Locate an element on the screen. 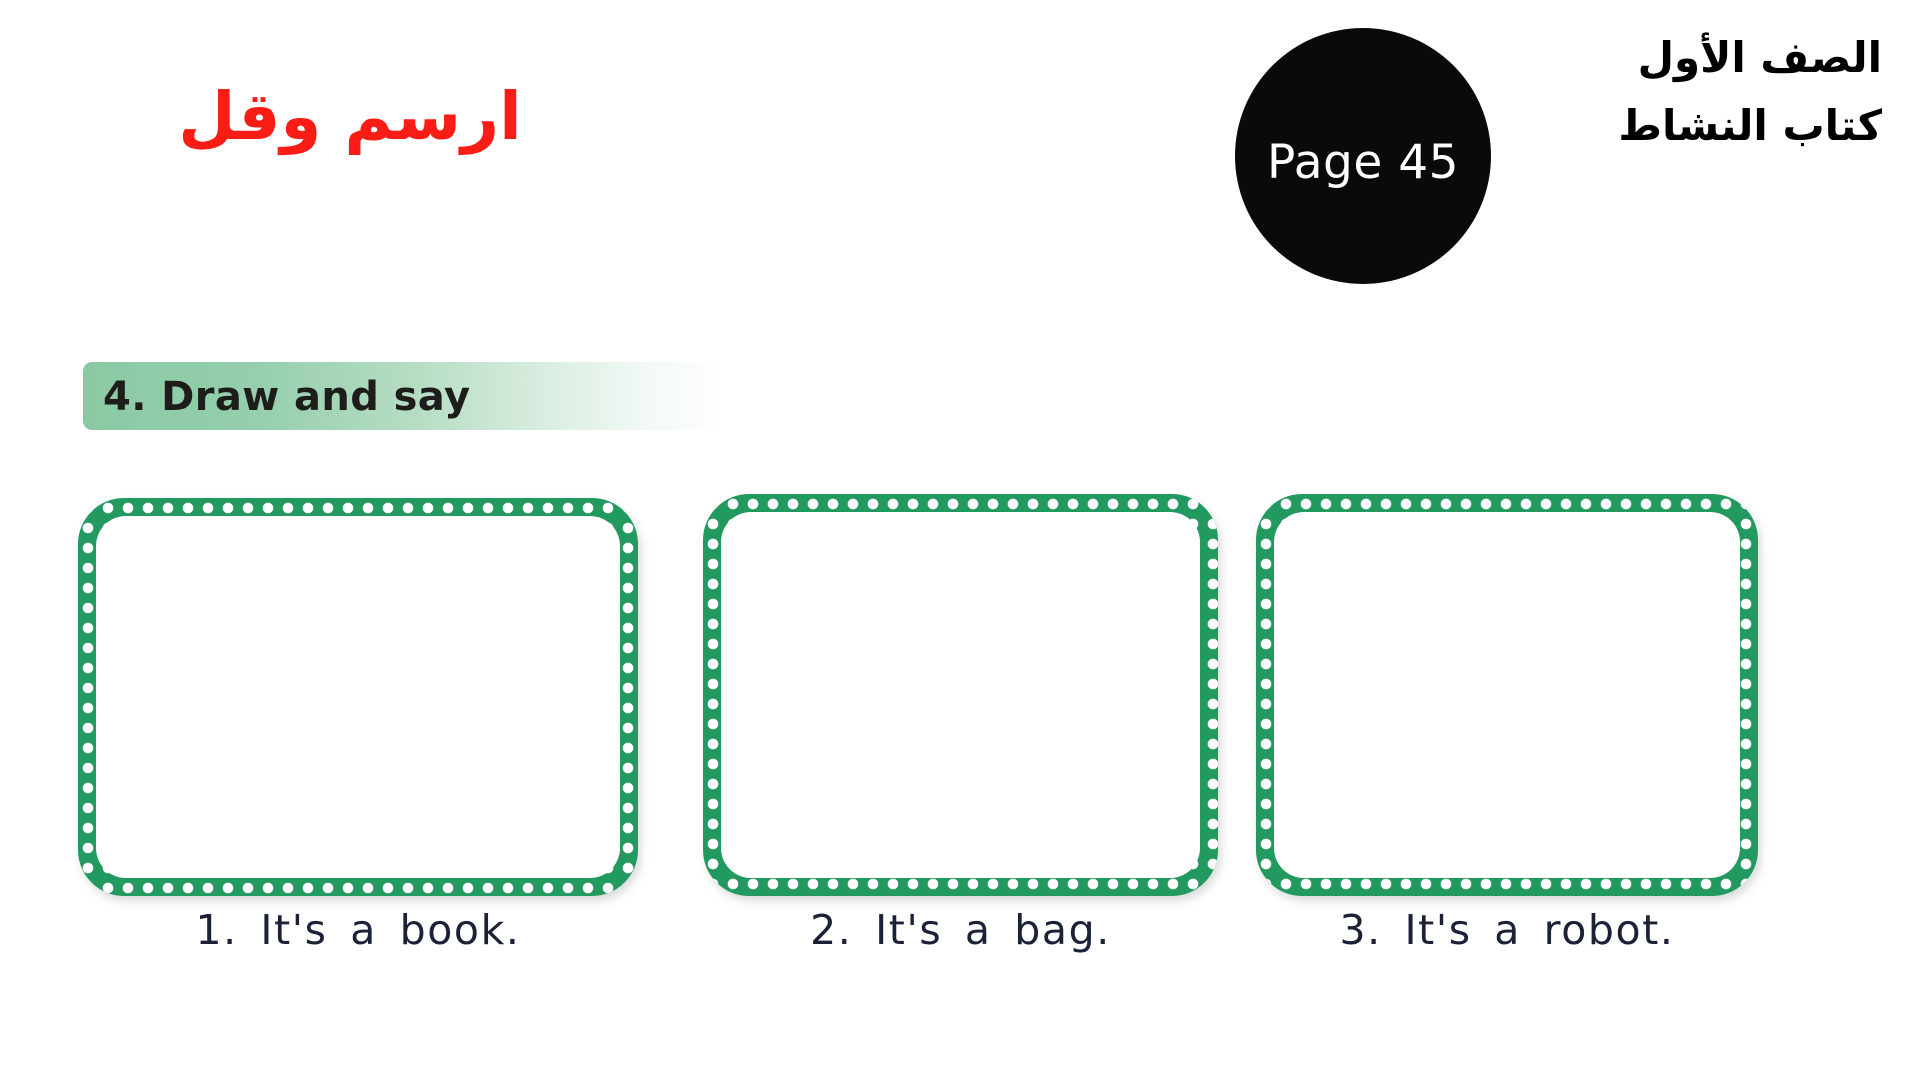  drawing-activity-2: 2. It's a bag. is located at coordinates (960, 724).